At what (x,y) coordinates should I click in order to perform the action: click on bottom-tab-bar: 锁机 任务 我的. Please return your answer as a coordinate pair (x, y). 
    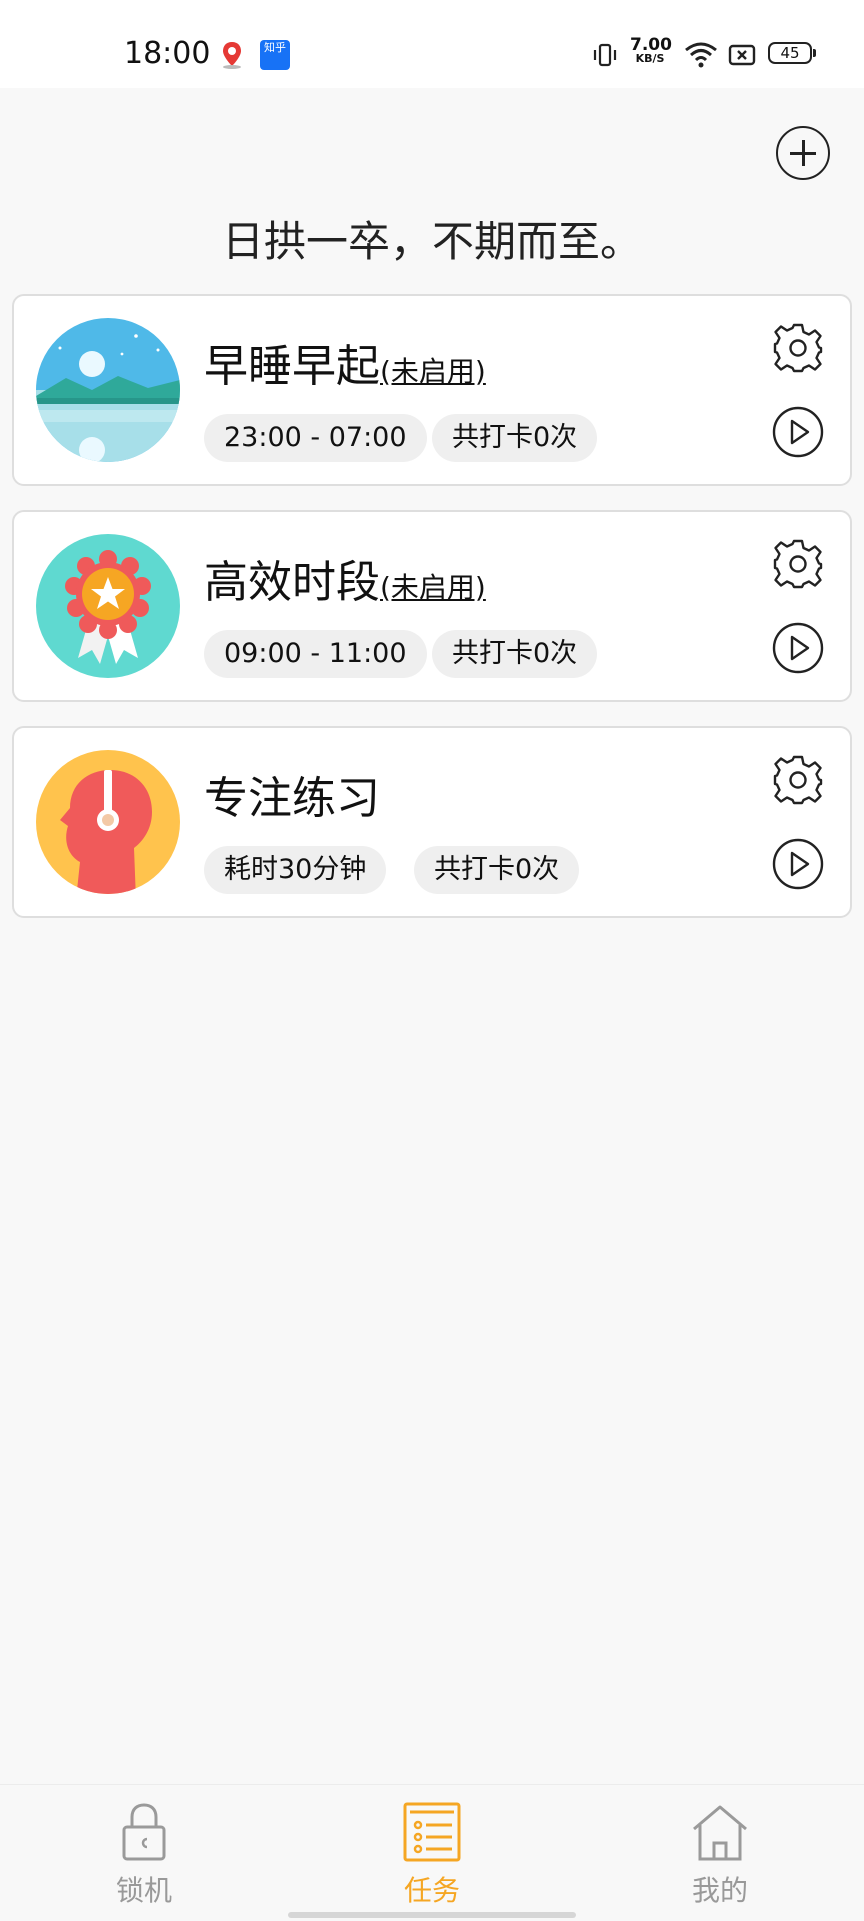
    Looking at the image, I should click on (432, 1852).